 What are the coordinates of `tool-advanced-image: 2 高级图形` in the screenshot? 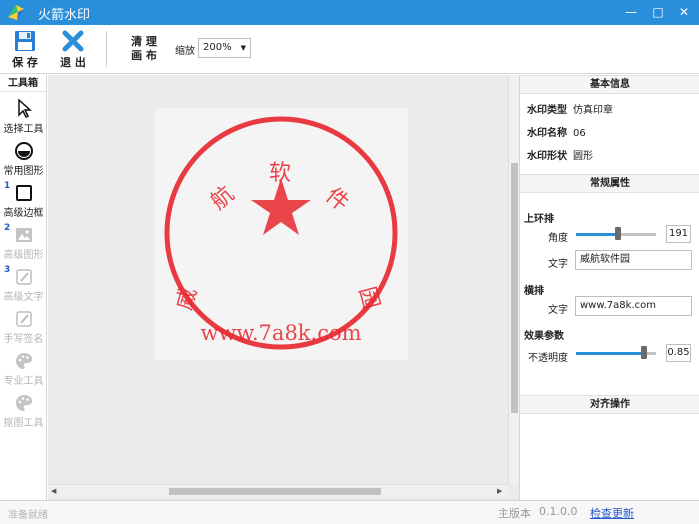 It's located at (23, 242).